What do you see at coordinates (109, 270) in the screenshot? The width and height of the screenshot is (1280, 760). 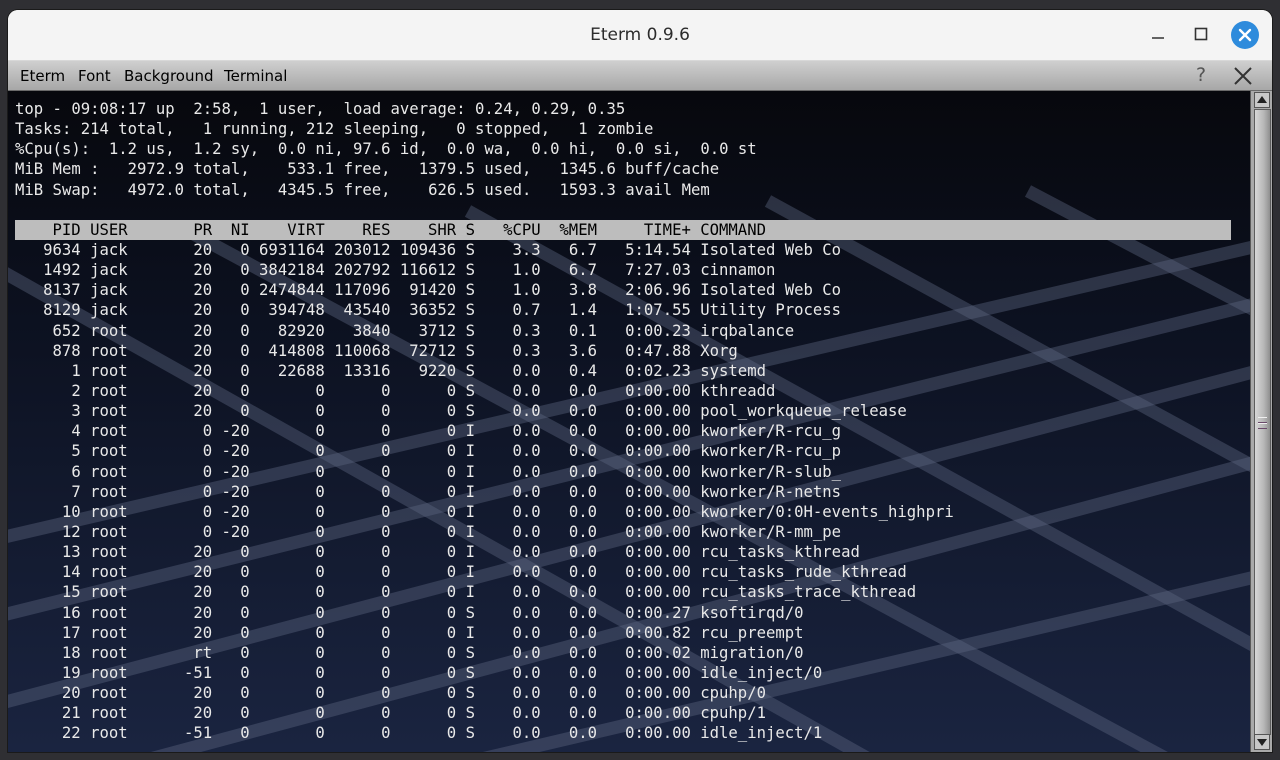 I see `cell-user: jack` at bounding box center [109, 270].